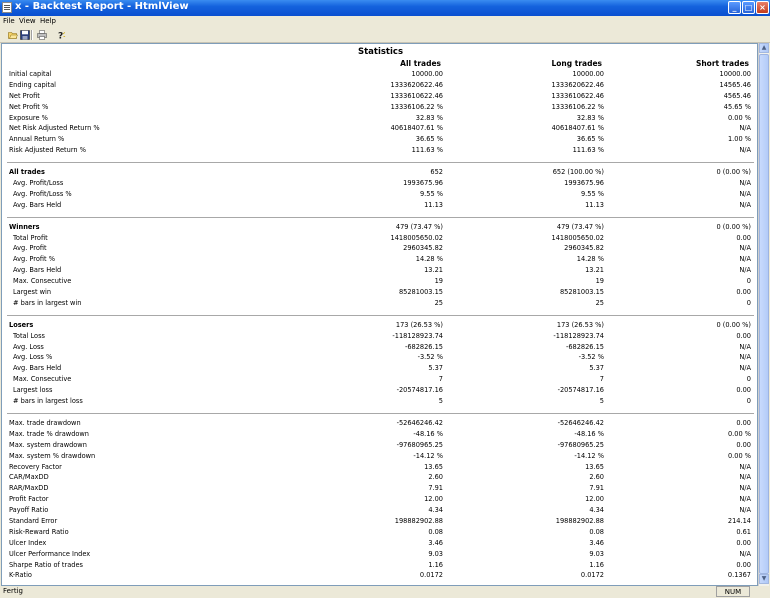  Describe the element at coordinates (47, 150) in the screenshot. I see `row-label: Risk Adjusted Return %` at that location.